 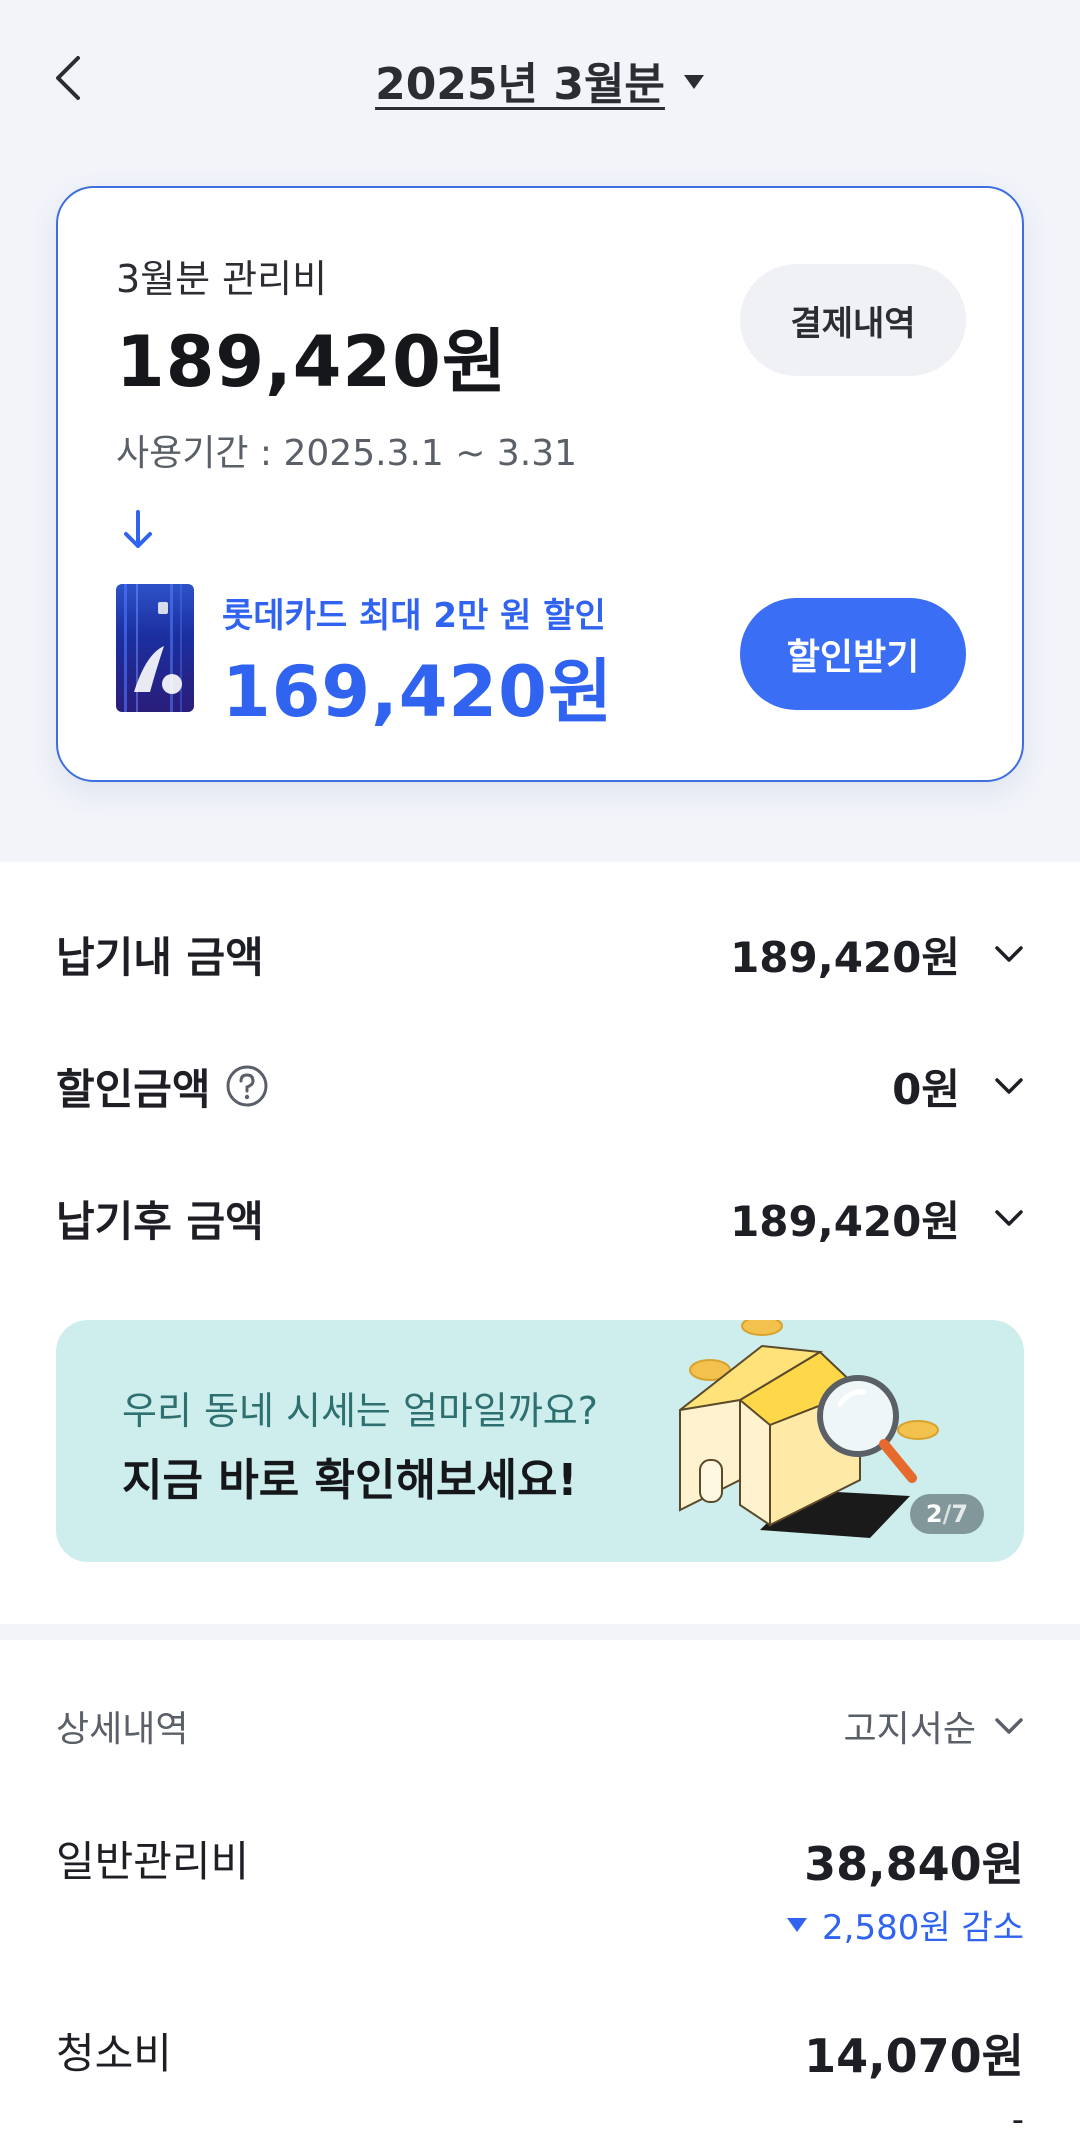 What do you see at coordinates (160, 957) in the screenshot?
I see `row-label: 납기내 금액` at bounding box center [160, 957].